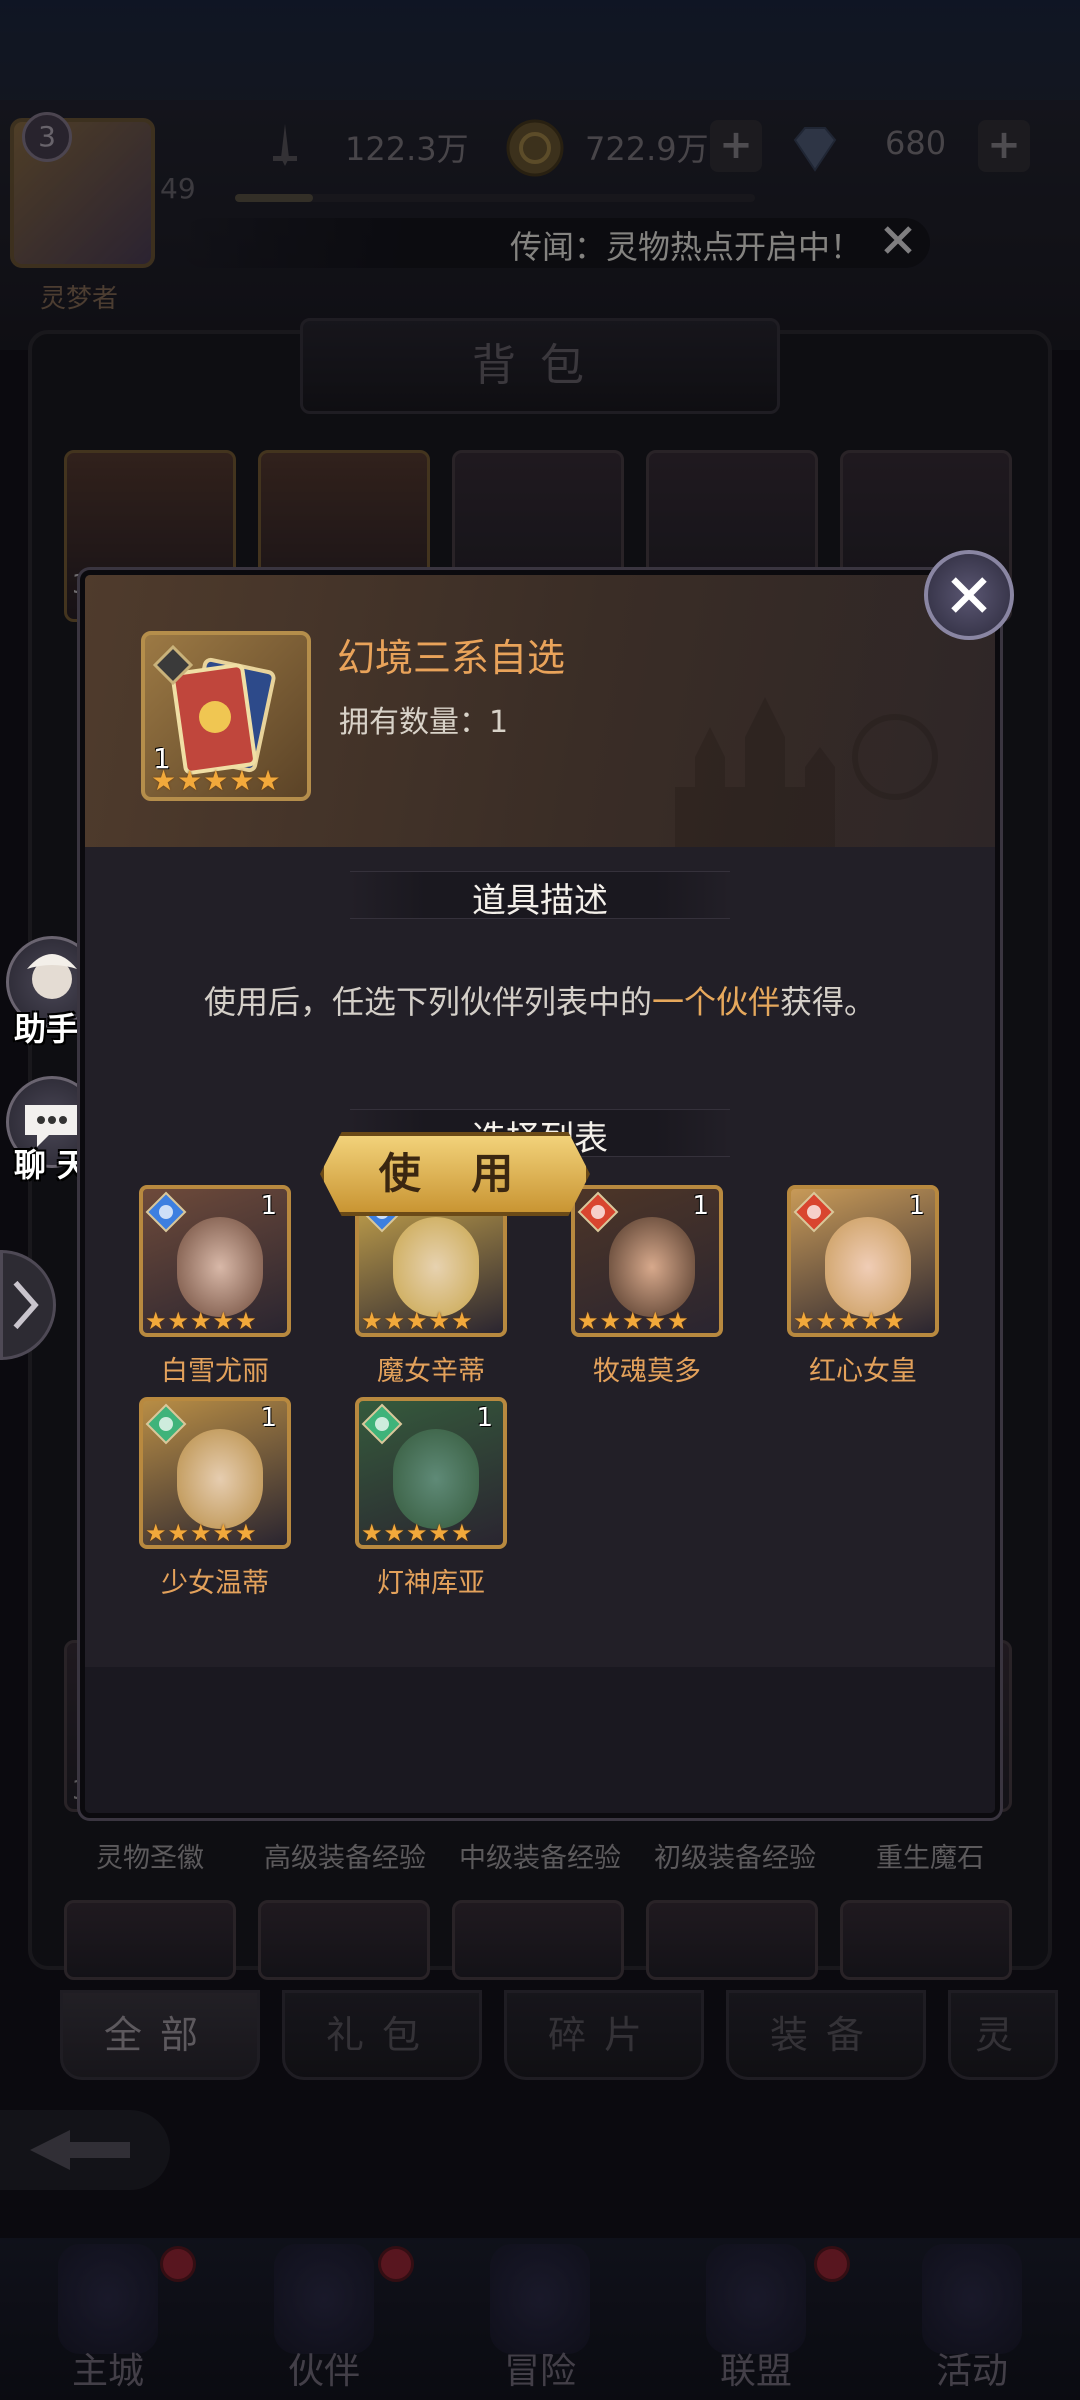 Image resolution: width=1080 pixels, height=2400 pixels. I want to click on hero-name: 红心女皇, so click(863, 1371).